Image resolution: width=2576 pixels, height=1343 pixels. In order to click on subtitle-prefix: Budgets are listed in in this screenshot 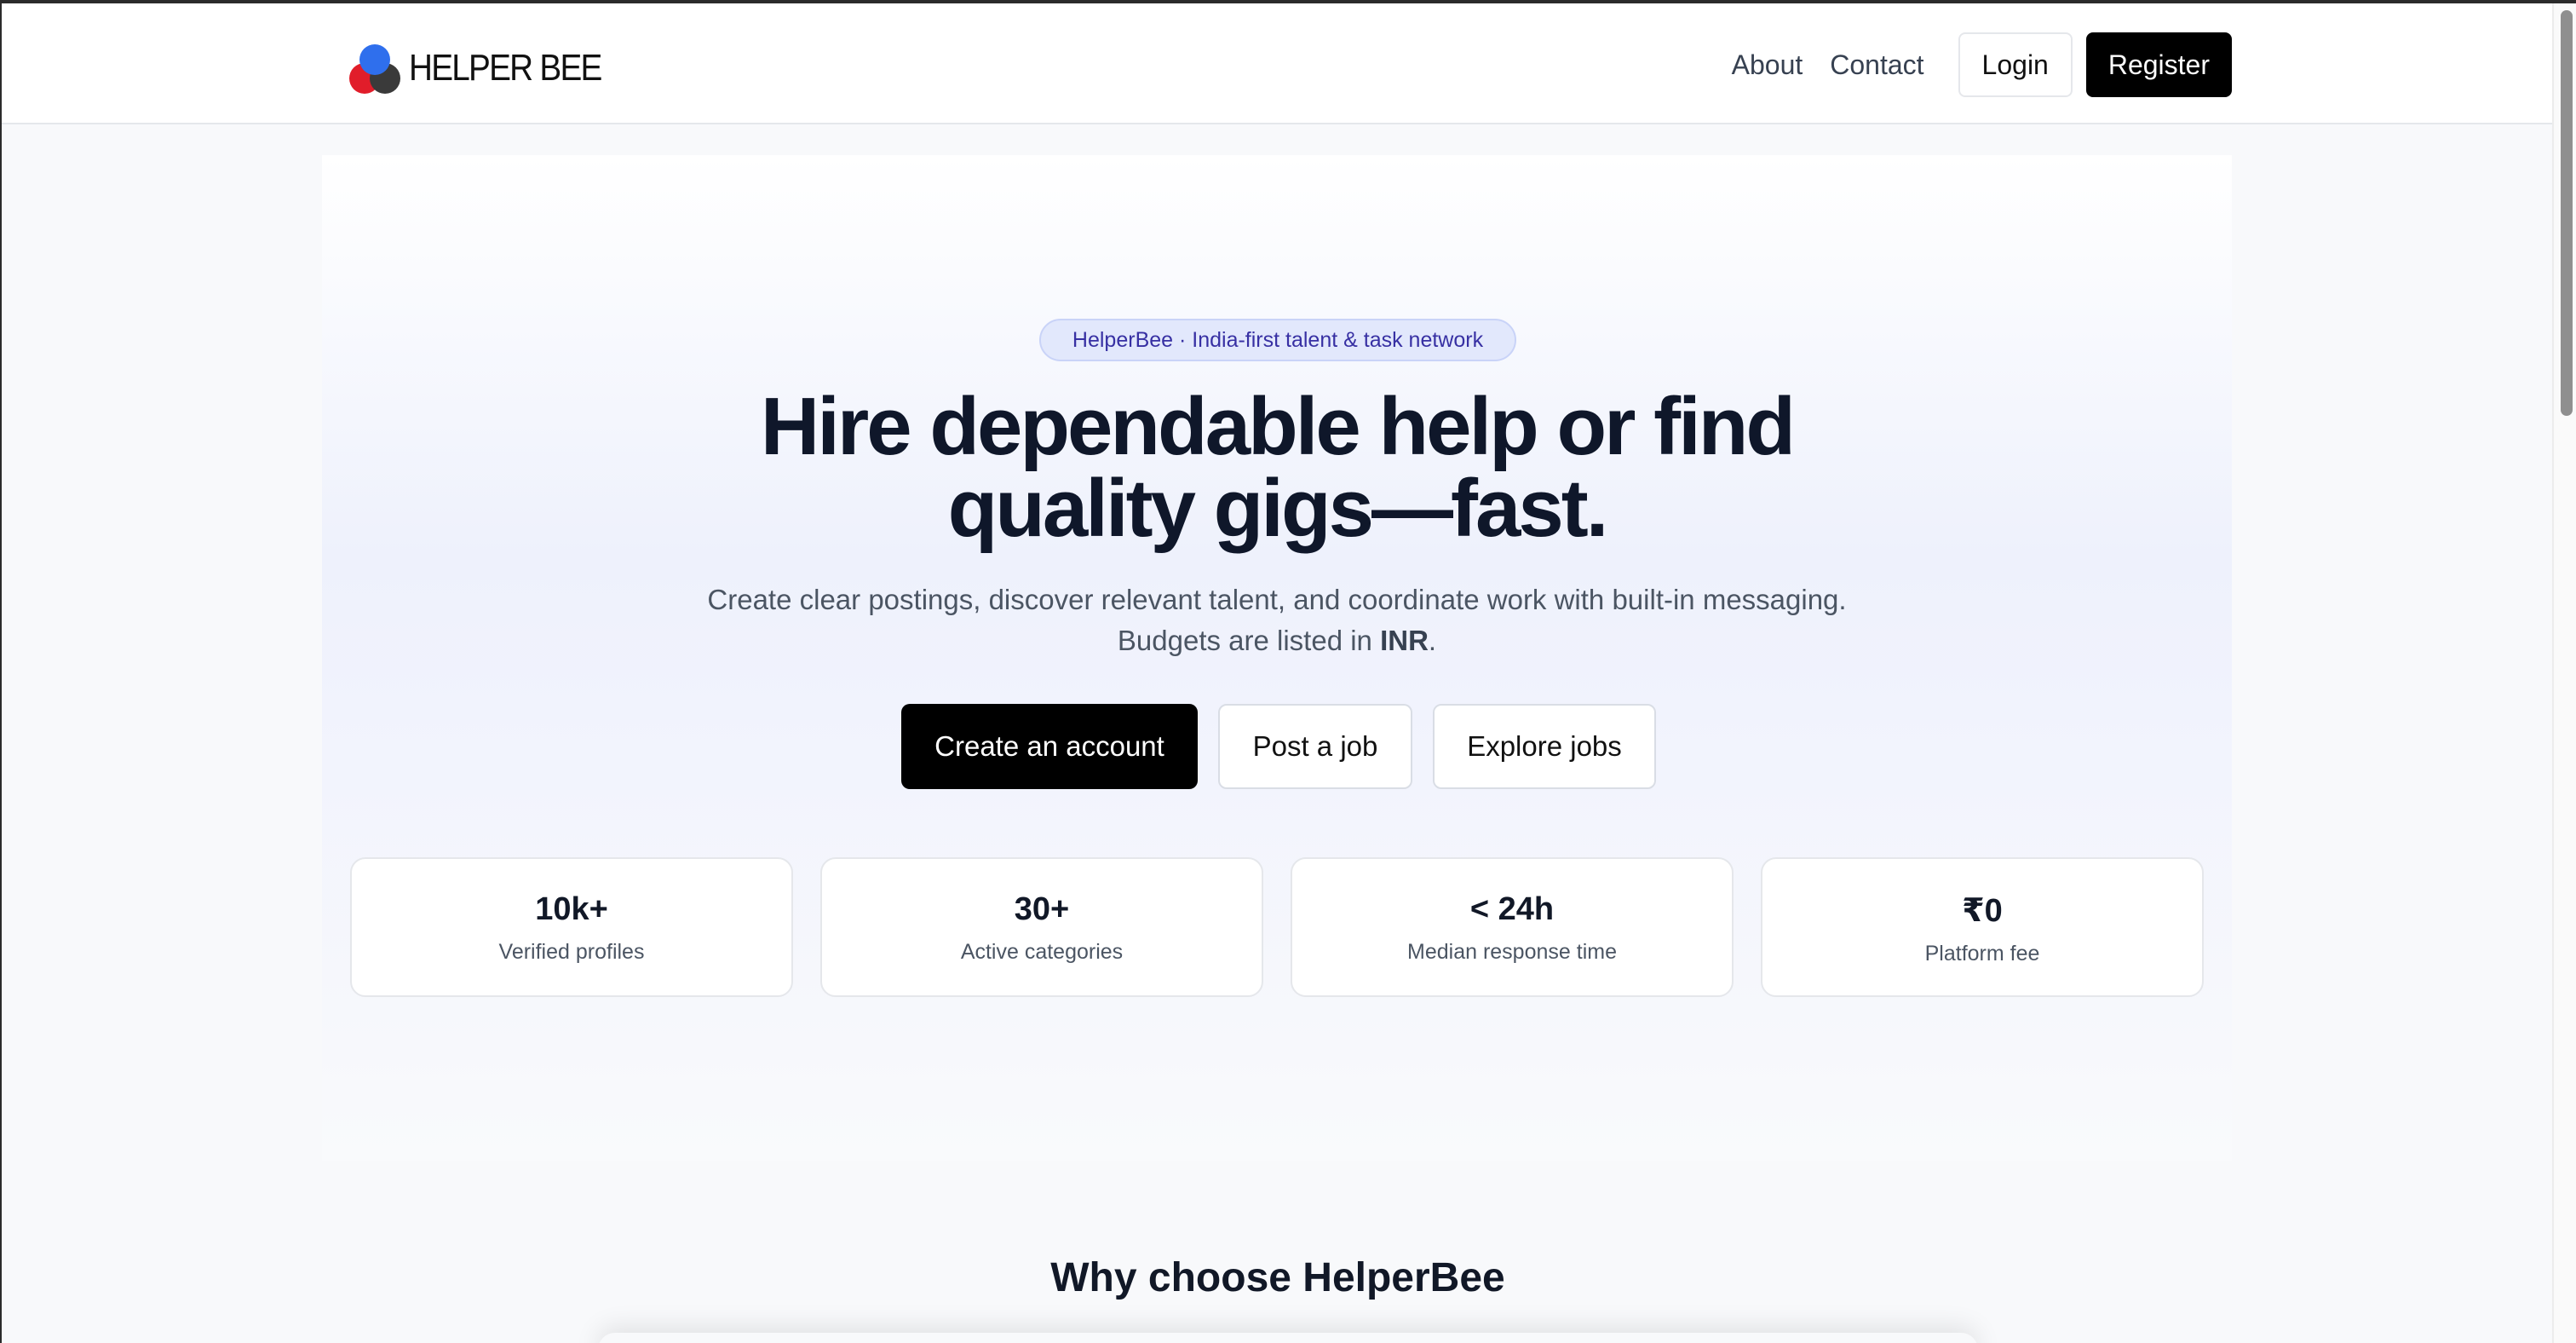, I will do `click(1249, 640)`.